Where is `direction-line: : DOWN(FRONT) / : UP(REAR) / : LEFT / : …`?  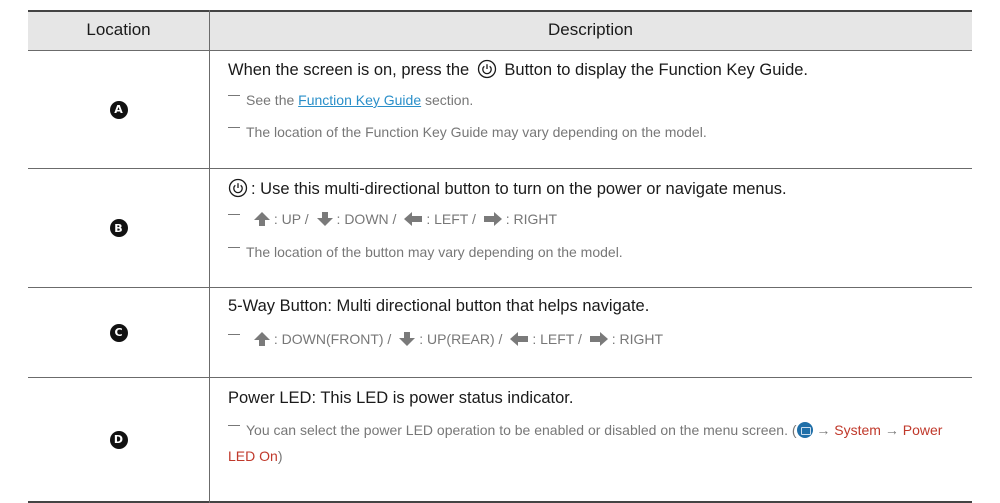 direction-line: : DOWN(FRONT) / : UP(REAR) / : LEFT / : … is located at coordinates (595, 339).